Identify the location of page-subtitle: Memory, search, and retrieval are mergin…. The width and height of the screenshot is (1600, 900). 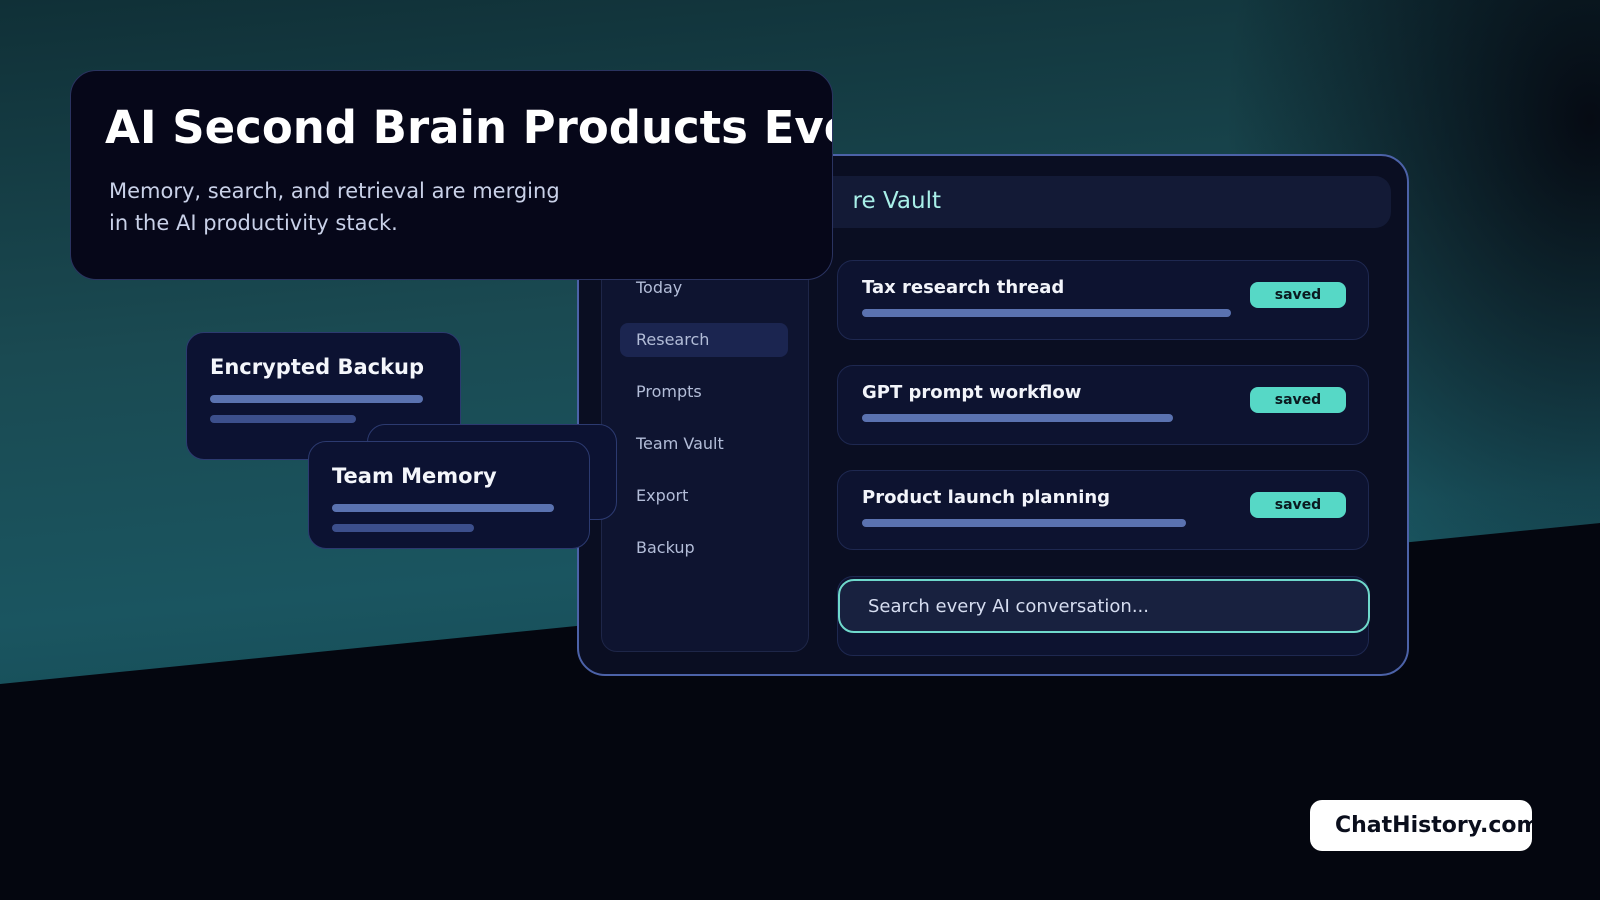
(389, 207).